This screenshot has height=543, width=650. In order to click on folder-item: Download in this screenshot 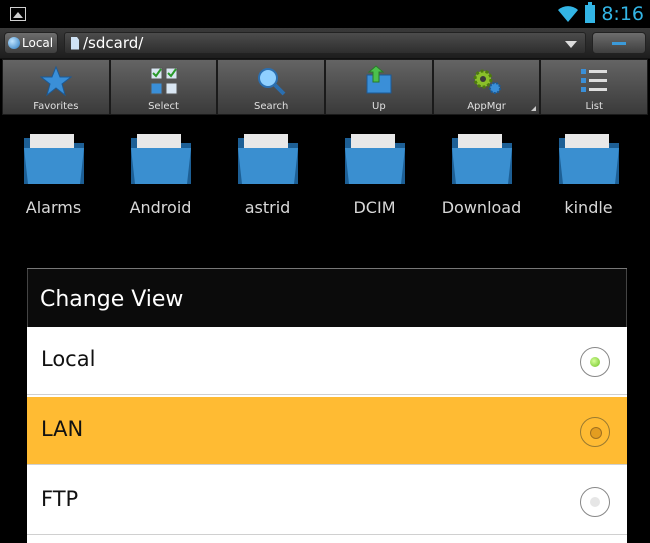, I will do `click(481, 175)`.